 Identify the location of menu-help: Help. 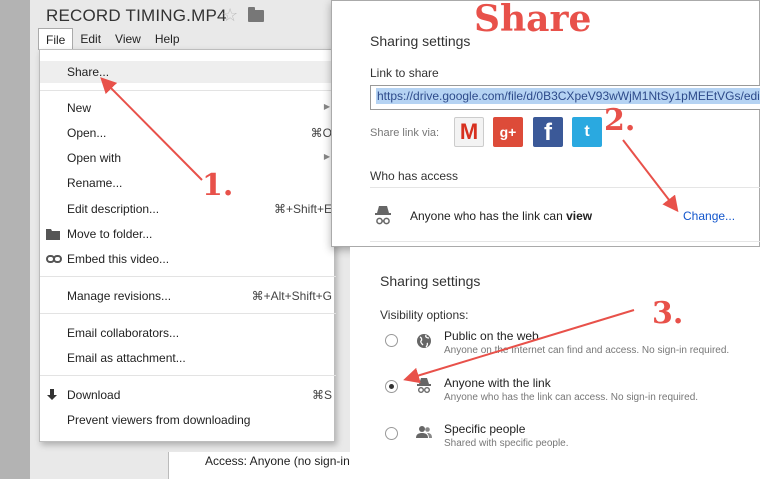
(167, 39).